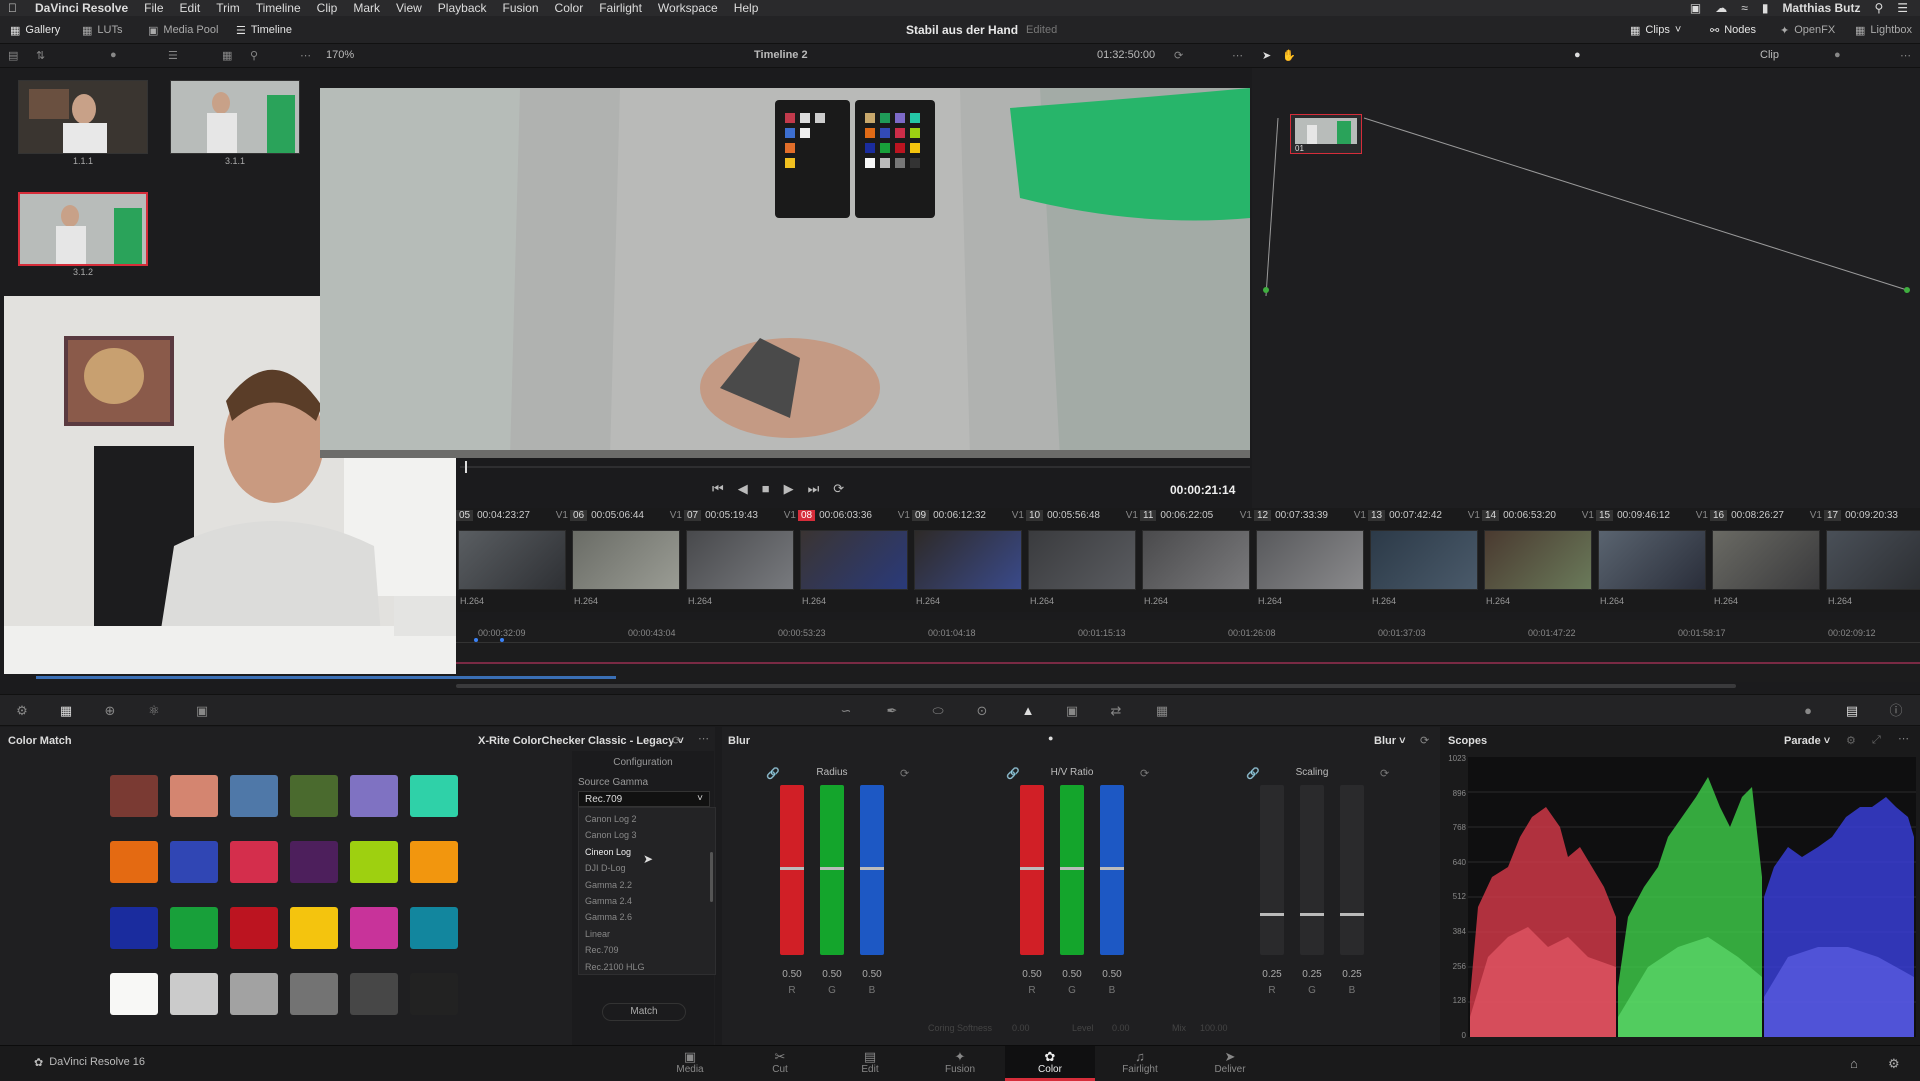 The image size is (1920, 1081). I want to click on fader-b, so click(1112, 870).